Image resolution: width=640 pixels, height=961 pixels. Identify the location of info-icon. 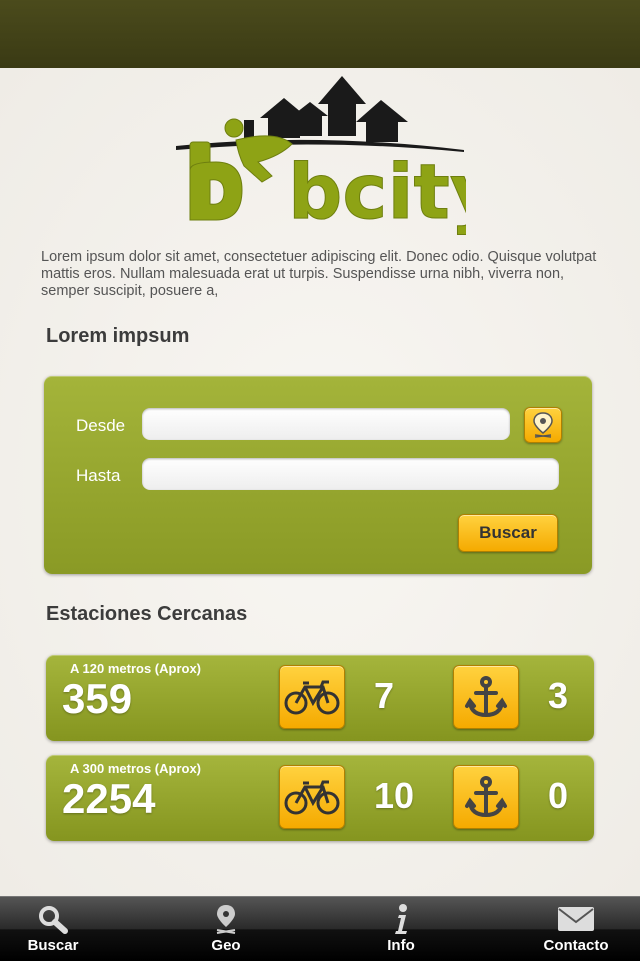
(401, 919).